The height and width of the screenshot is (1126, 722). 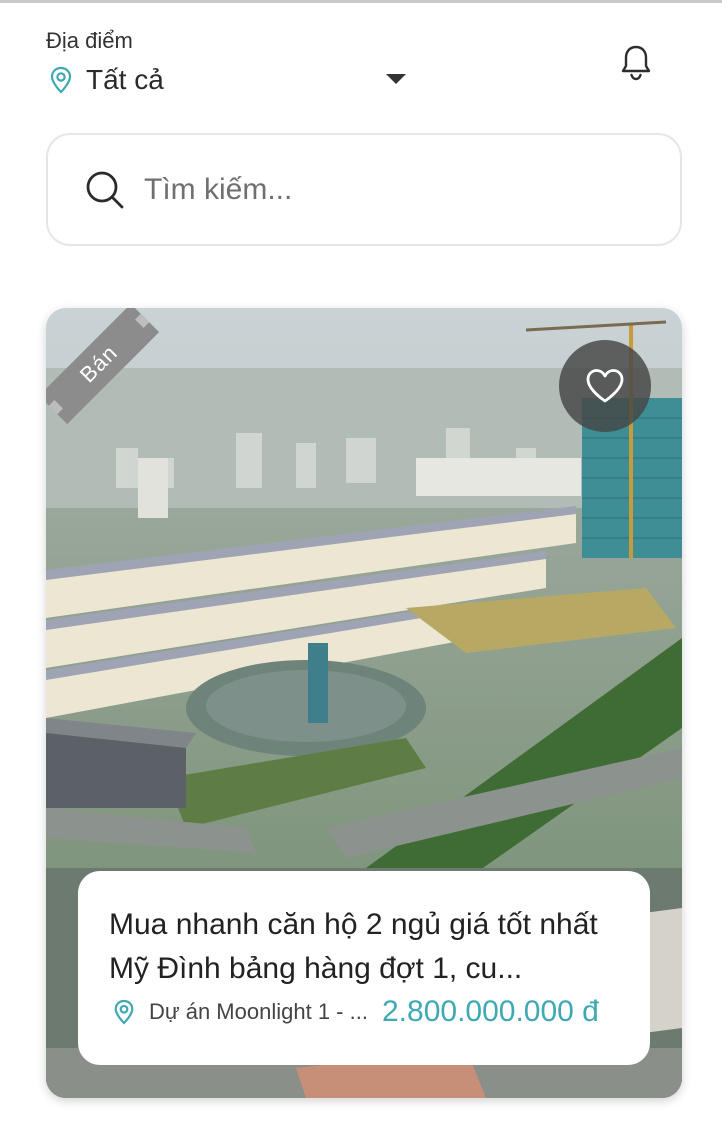 What do you see at coordinates (89, 40) in the screenshot?
I see `location-label: Địa điểm` at bounding box center [89, 40].